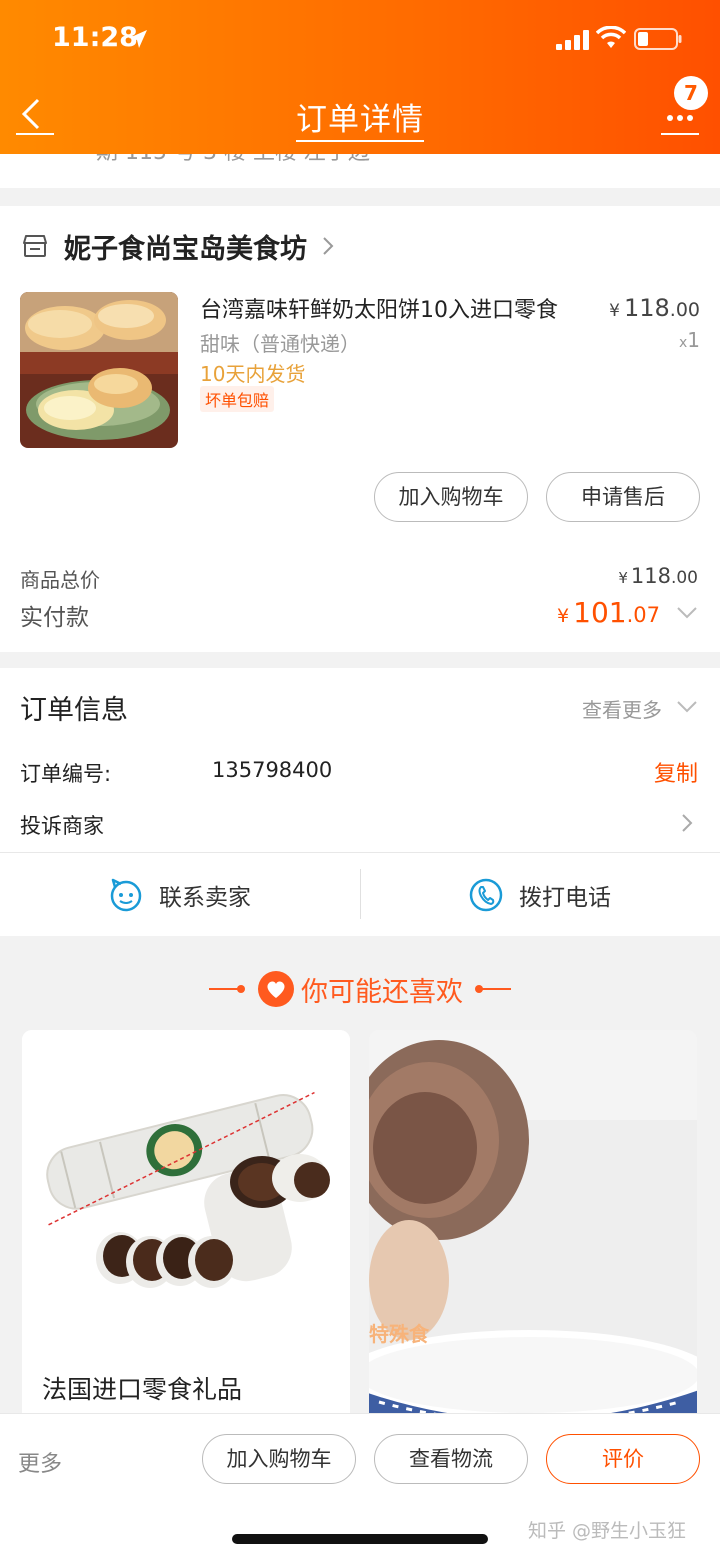  I want to click on phone-icon, so click(486, 894).